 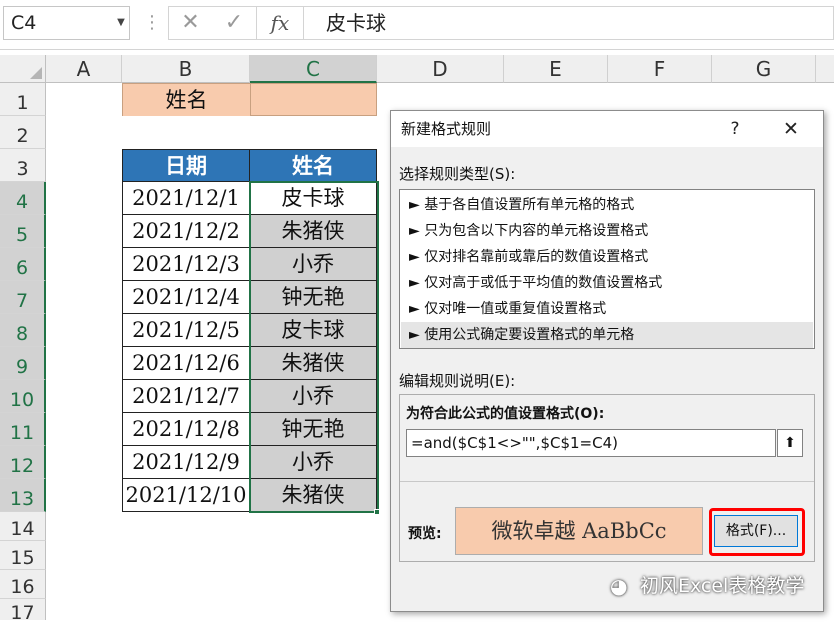 I want to click on selection-range, so click(x=314, y=347).